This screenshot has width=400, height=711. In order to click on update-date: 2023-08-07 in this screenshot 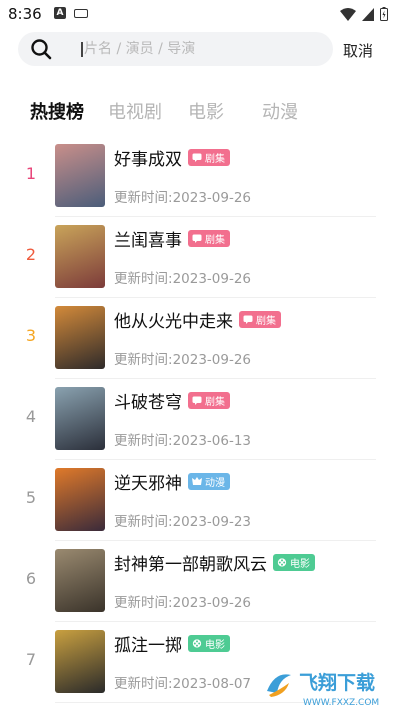, I will do `click(212, 684)`.